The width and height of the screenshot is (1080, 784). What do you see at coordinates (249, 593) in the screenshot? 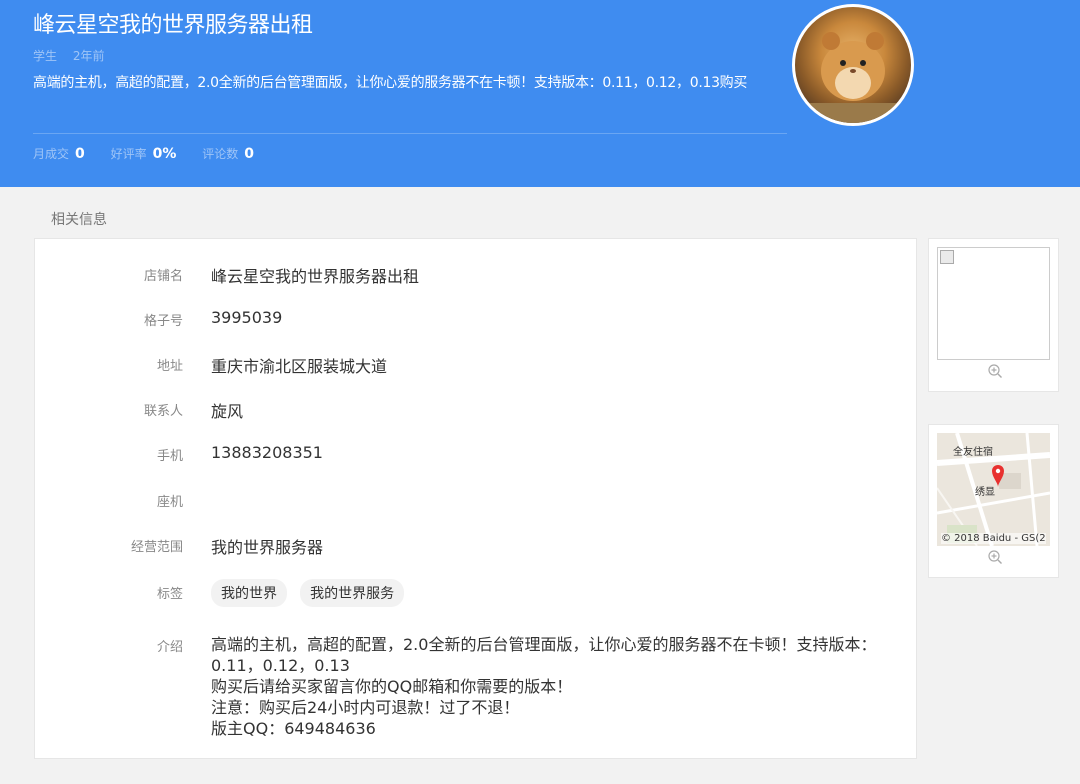
I see `tag-item: 我的世界` at bounding box center [249, 593].